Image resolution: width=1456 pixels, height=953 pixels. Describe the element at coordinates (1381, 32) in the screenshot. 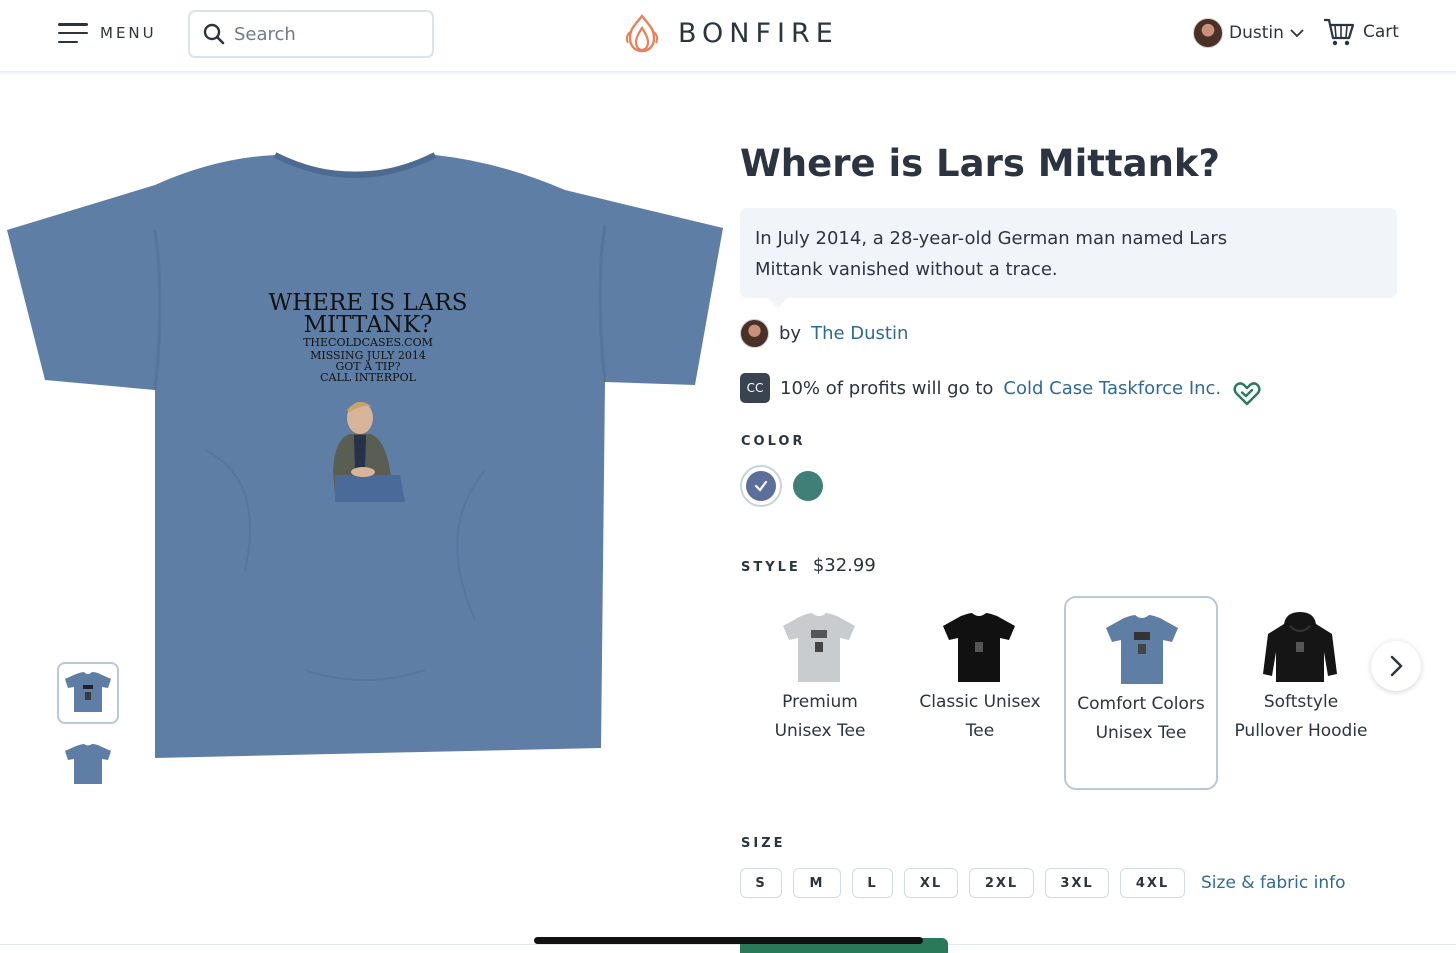

I see `cart-label: Cart` at that location.